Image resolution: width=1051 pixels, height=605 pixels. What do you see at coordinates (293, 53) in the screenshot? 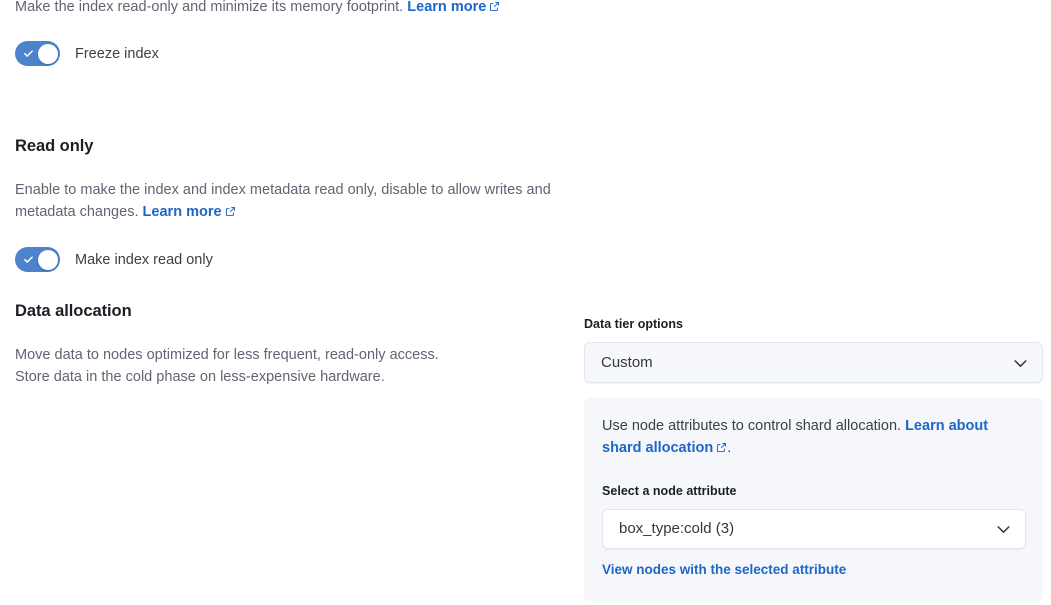
I see `freeze-index-toggle-row: Freeze index` at bounding box center [293, 53].